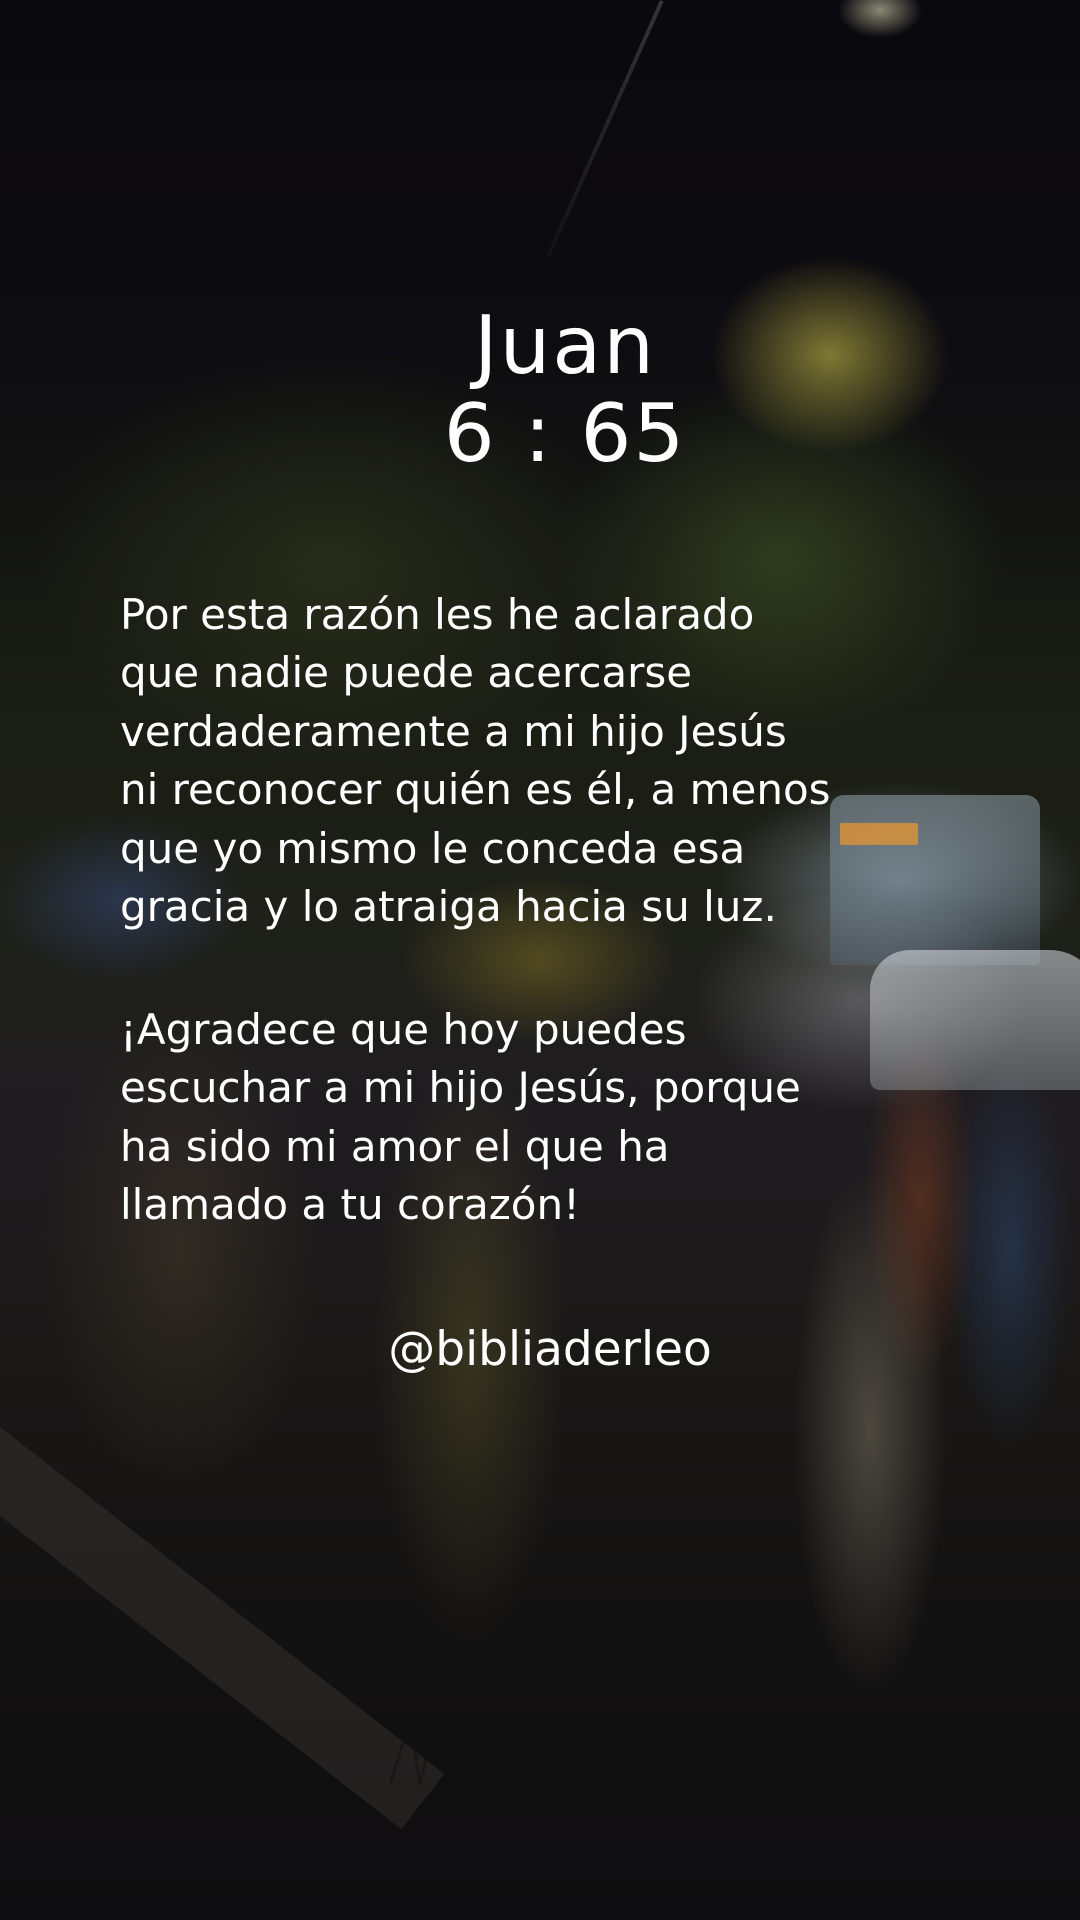 The image size is (1080, 1920). What do you see at coordinates (565, 433) in the screenshot?
I see `reference-chapter-verse: 6 : 65` at bounding box center [565, 433].